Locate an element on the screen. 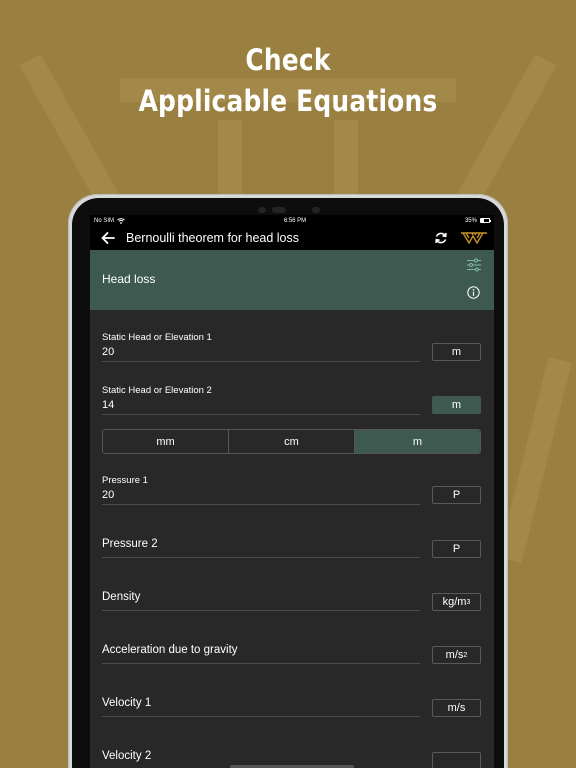 The height and width of the screenshot is (768, 576). battery-icon is located at coordinates (485, 220).